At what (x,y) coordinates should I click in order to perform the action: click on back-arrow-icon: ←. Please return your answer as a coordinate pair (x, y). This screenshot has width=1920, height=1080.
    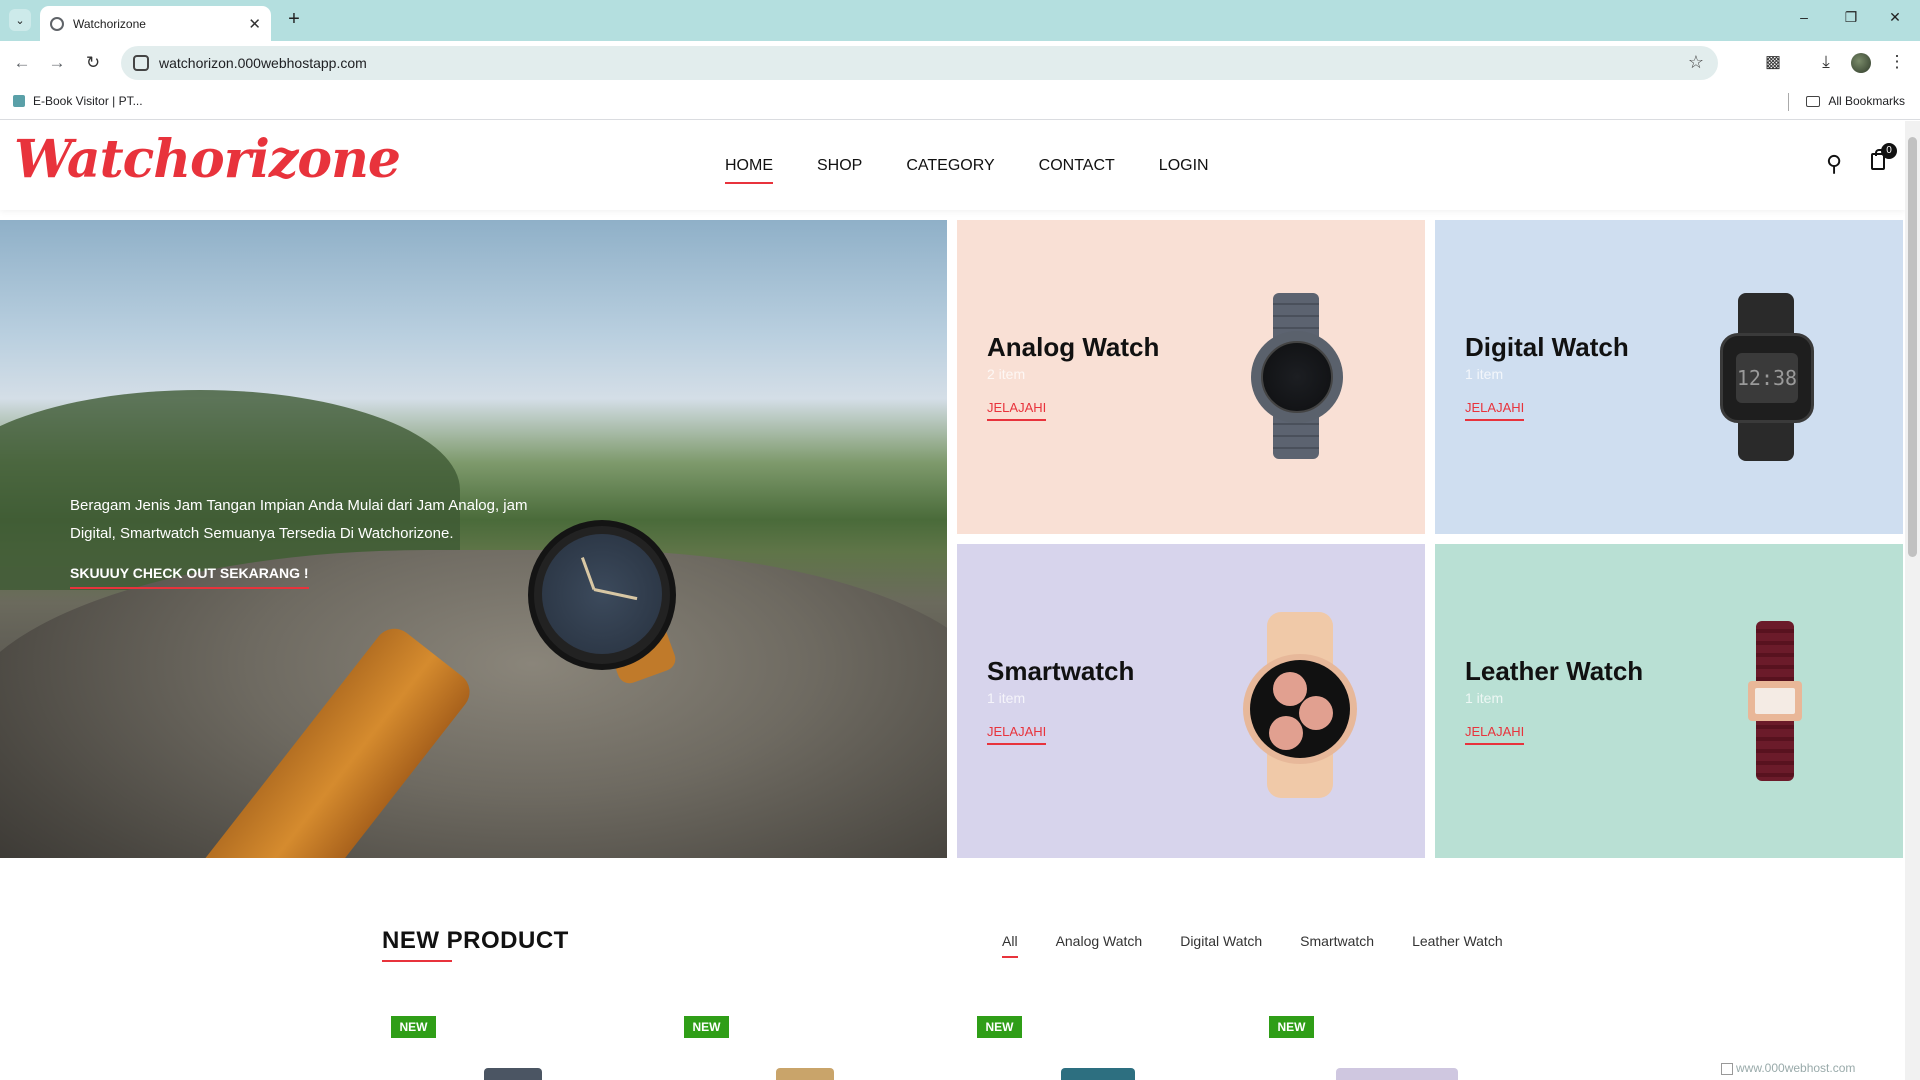
    Looking at the image, I should click on (22, 63).